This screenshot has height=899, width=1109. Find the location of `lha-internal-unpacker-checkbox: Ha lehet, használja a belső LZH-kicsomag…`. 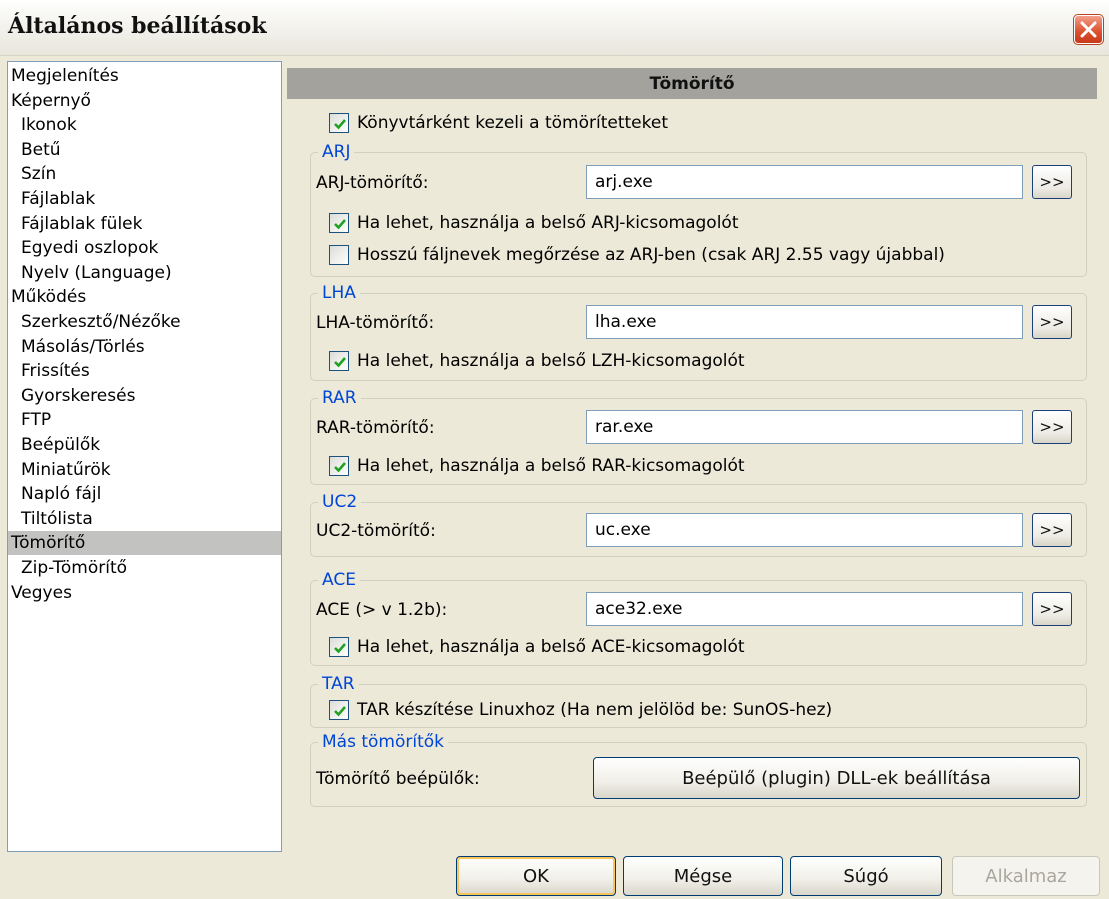

lha-internal-unpacker-checkbox: Ha lehet, használja a belső LZH-kicsomag… is located at coordinates (537, 361).